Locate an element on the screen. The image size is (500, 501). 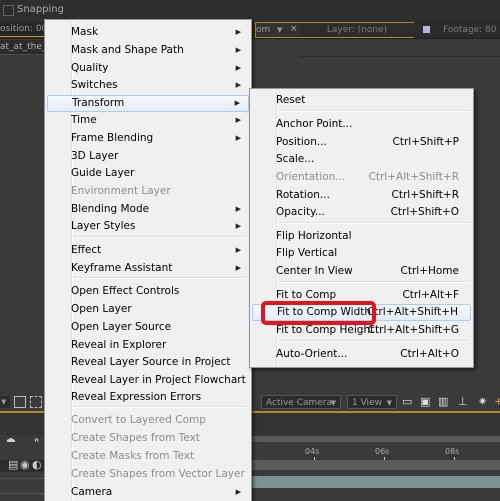
menu-item-label: Transform is located at coordinates (98, 103).